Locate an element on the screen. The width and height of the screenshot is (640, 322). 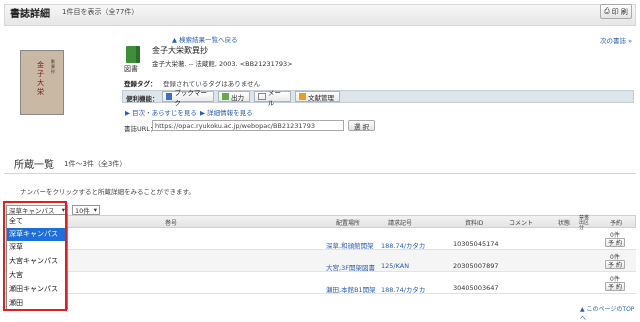
cover-subtitle: 歎異抄 is located at coordinates (53, 66).